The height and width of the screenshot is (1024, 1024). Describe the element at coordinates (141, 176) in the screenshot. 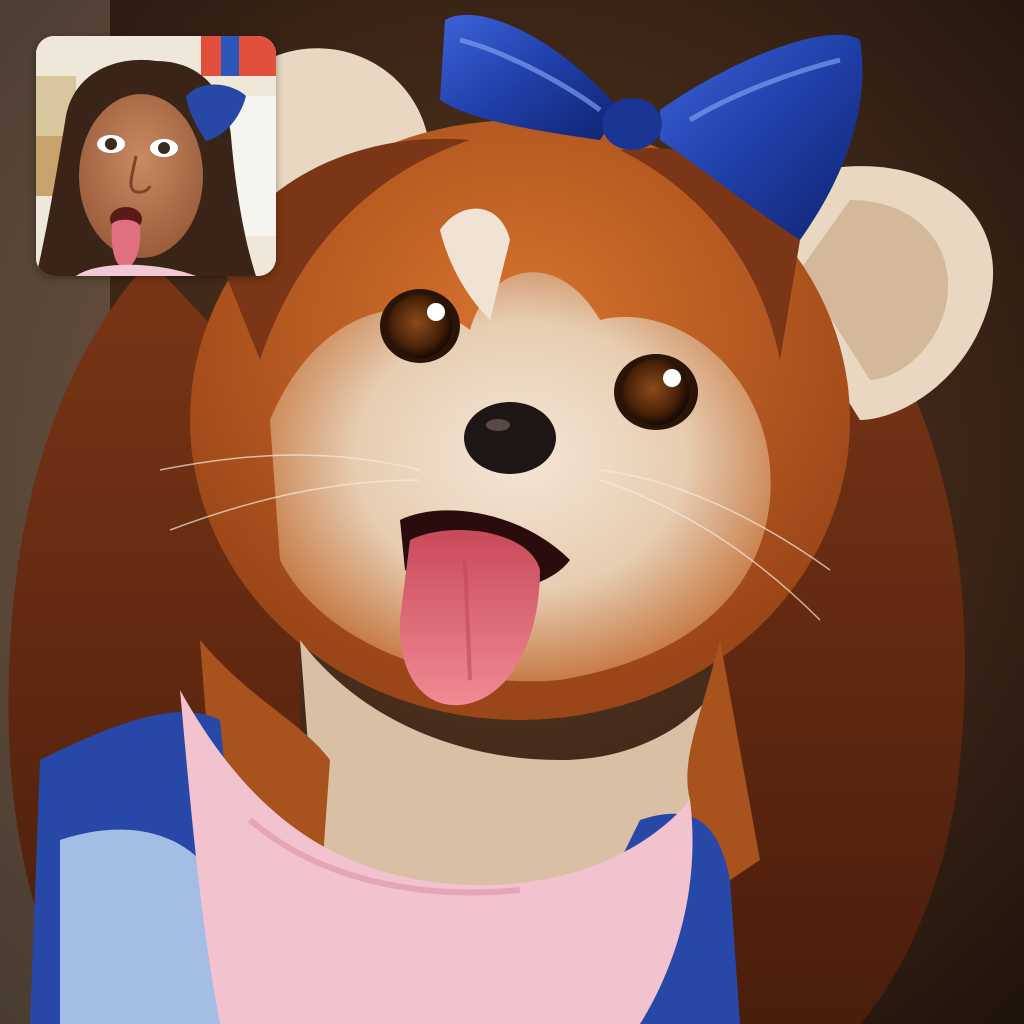

I see `person-face` at that location.